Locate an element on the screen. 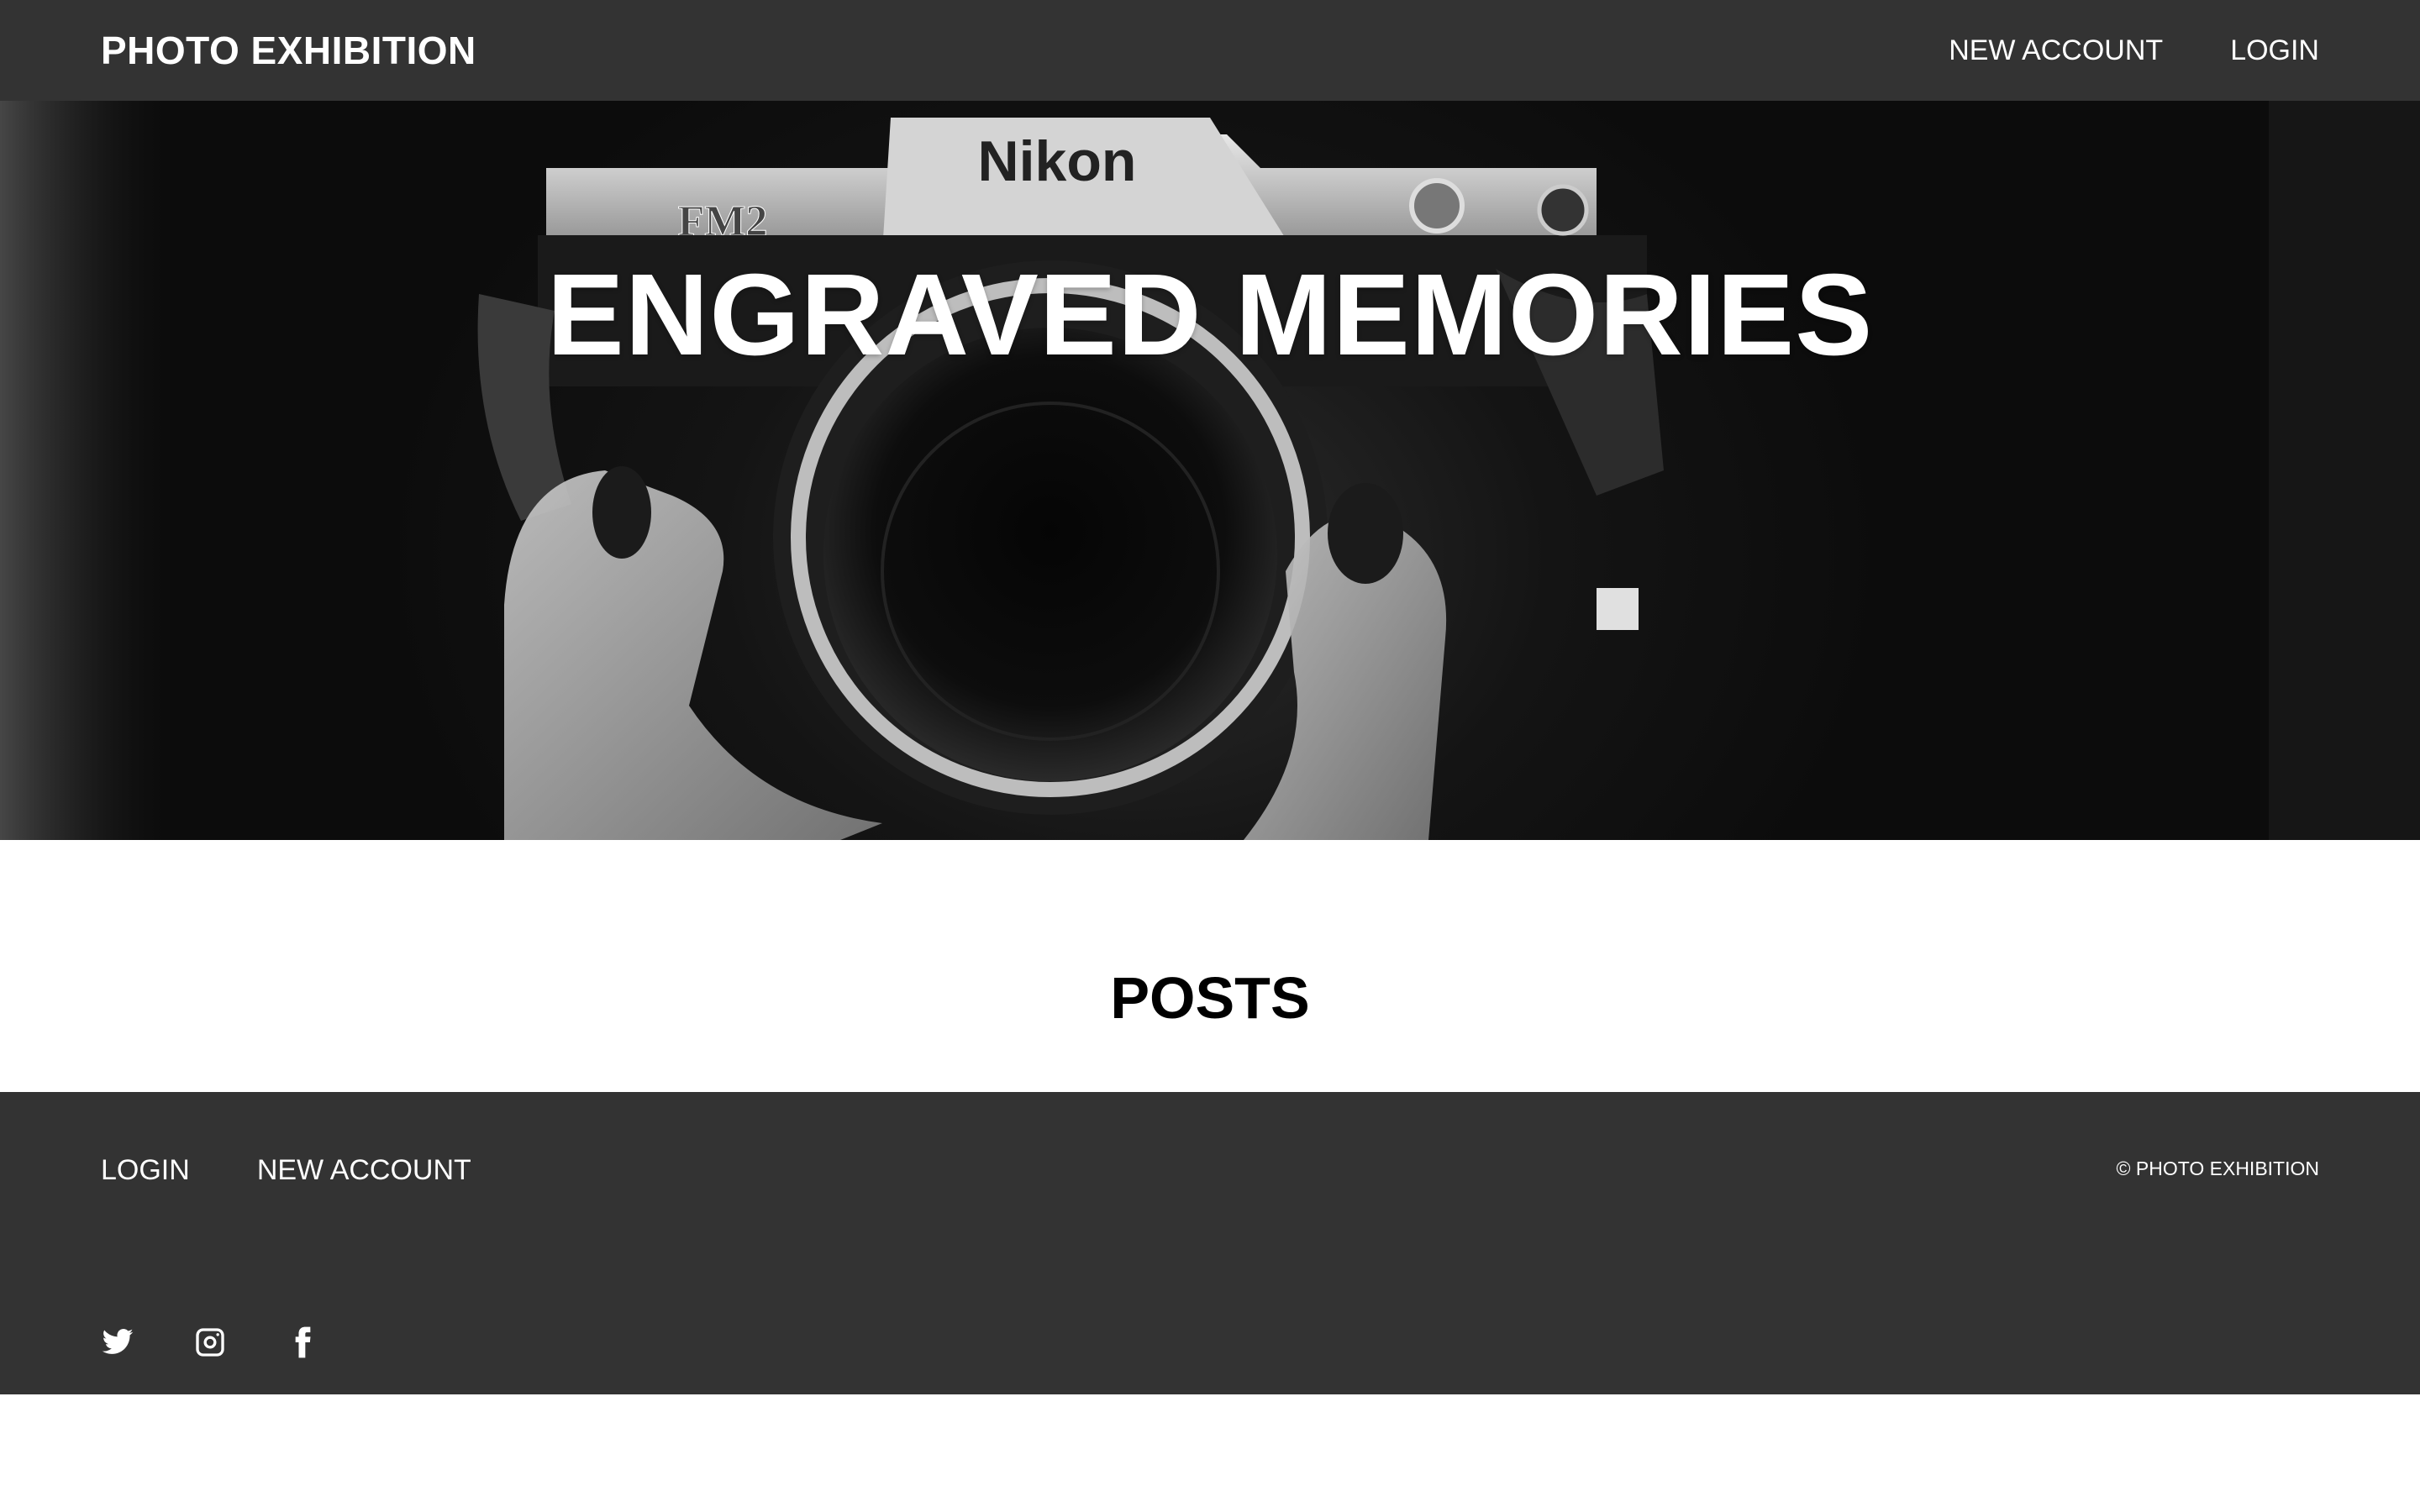  instagram-icon is located at coordinates (210, 1342).